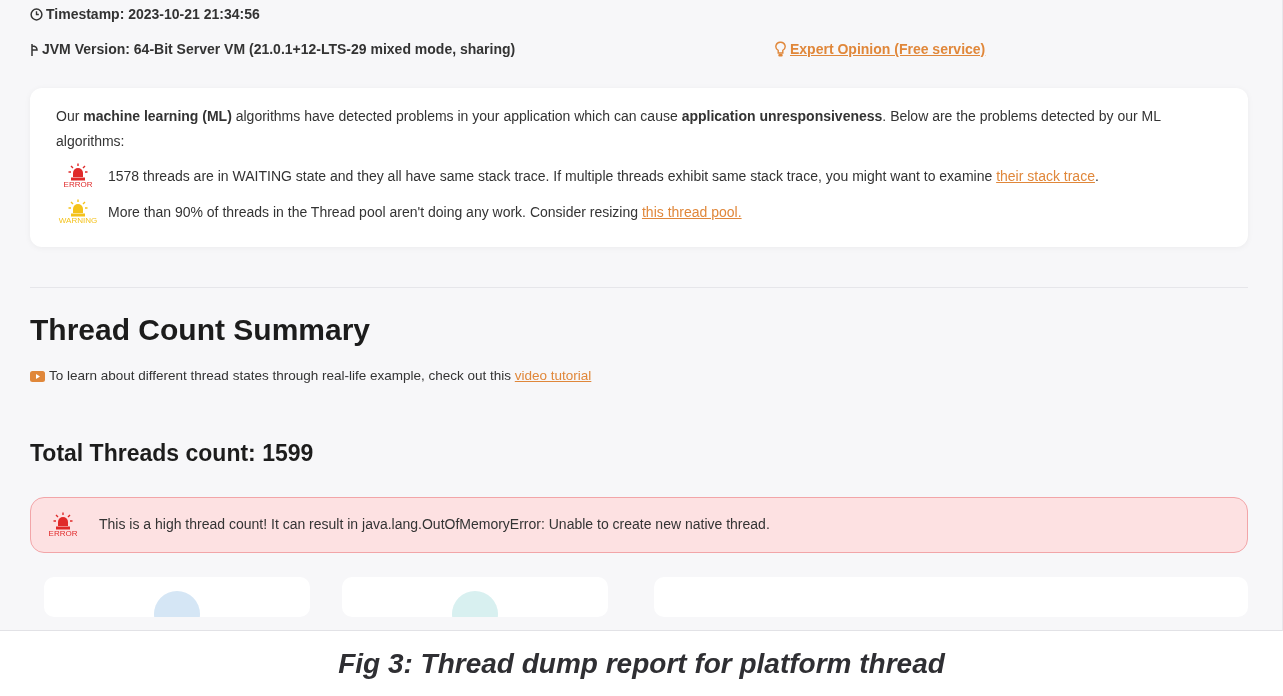 Image resolution: width=1283 pixels, height=696 pixels. I want to click on problem-text: More than 90% of threads in the Thread pool aren't doing any work. Consider resizing this thread pool., so click(425, 212).